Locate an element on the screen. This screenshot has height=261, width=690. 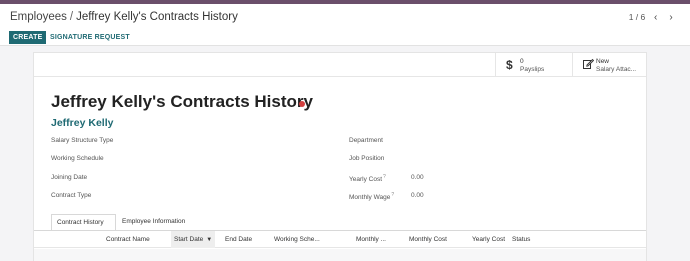
column-yearly-cost: Yearly Cost is located at coordinates (488, 239).